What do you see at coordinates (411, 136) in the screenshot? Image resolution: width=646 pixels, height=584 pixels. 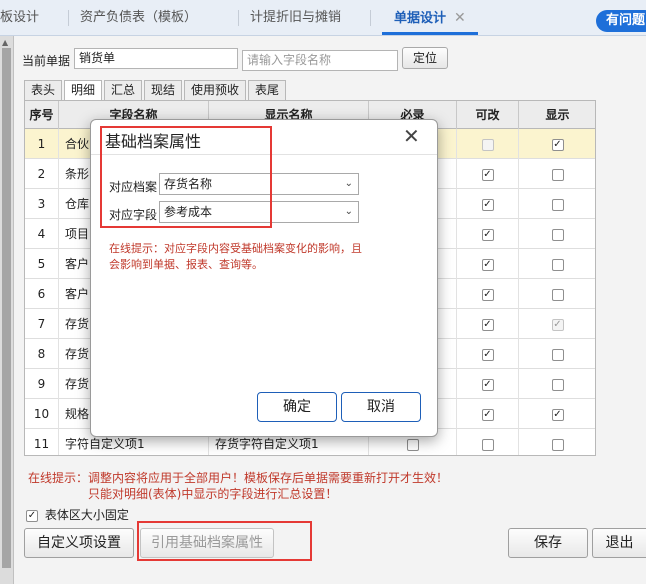 I see `dialog-close-icon: ✕` at bounding box center [411, 136].